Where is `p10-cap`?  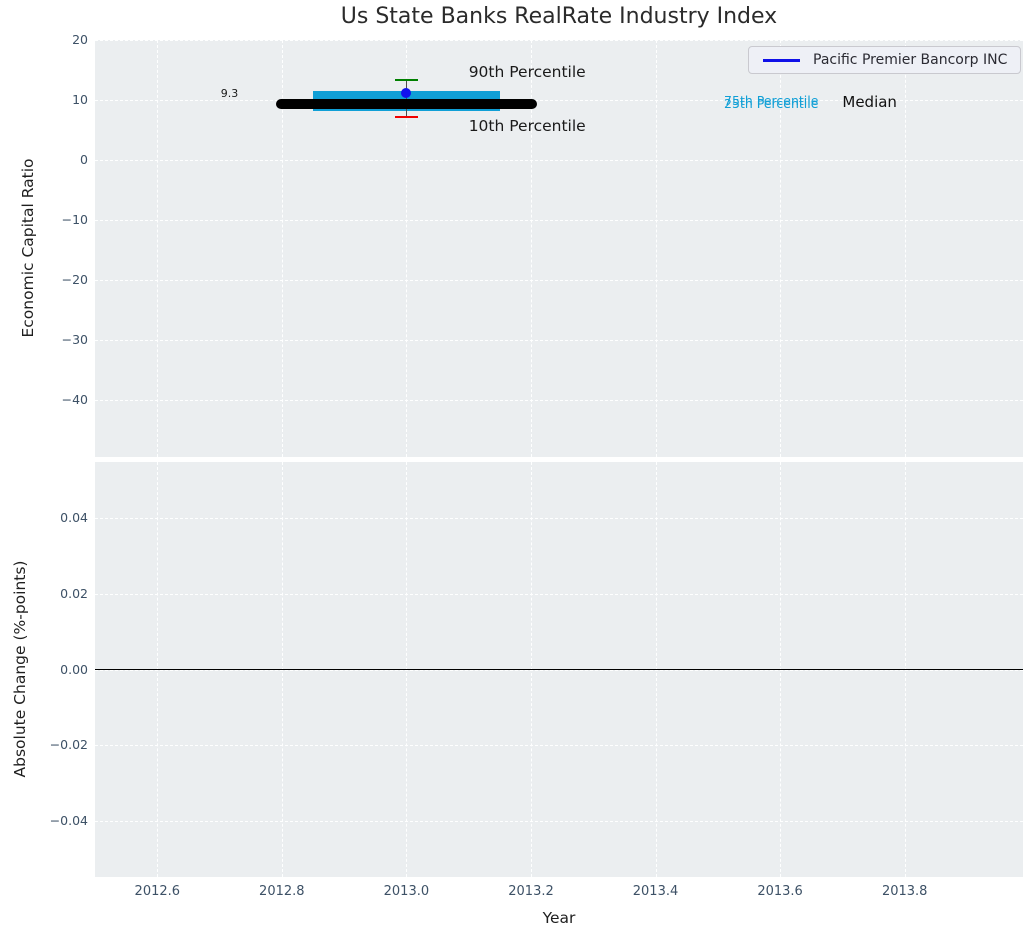
p10-cap is located at coordinates (406, 117).